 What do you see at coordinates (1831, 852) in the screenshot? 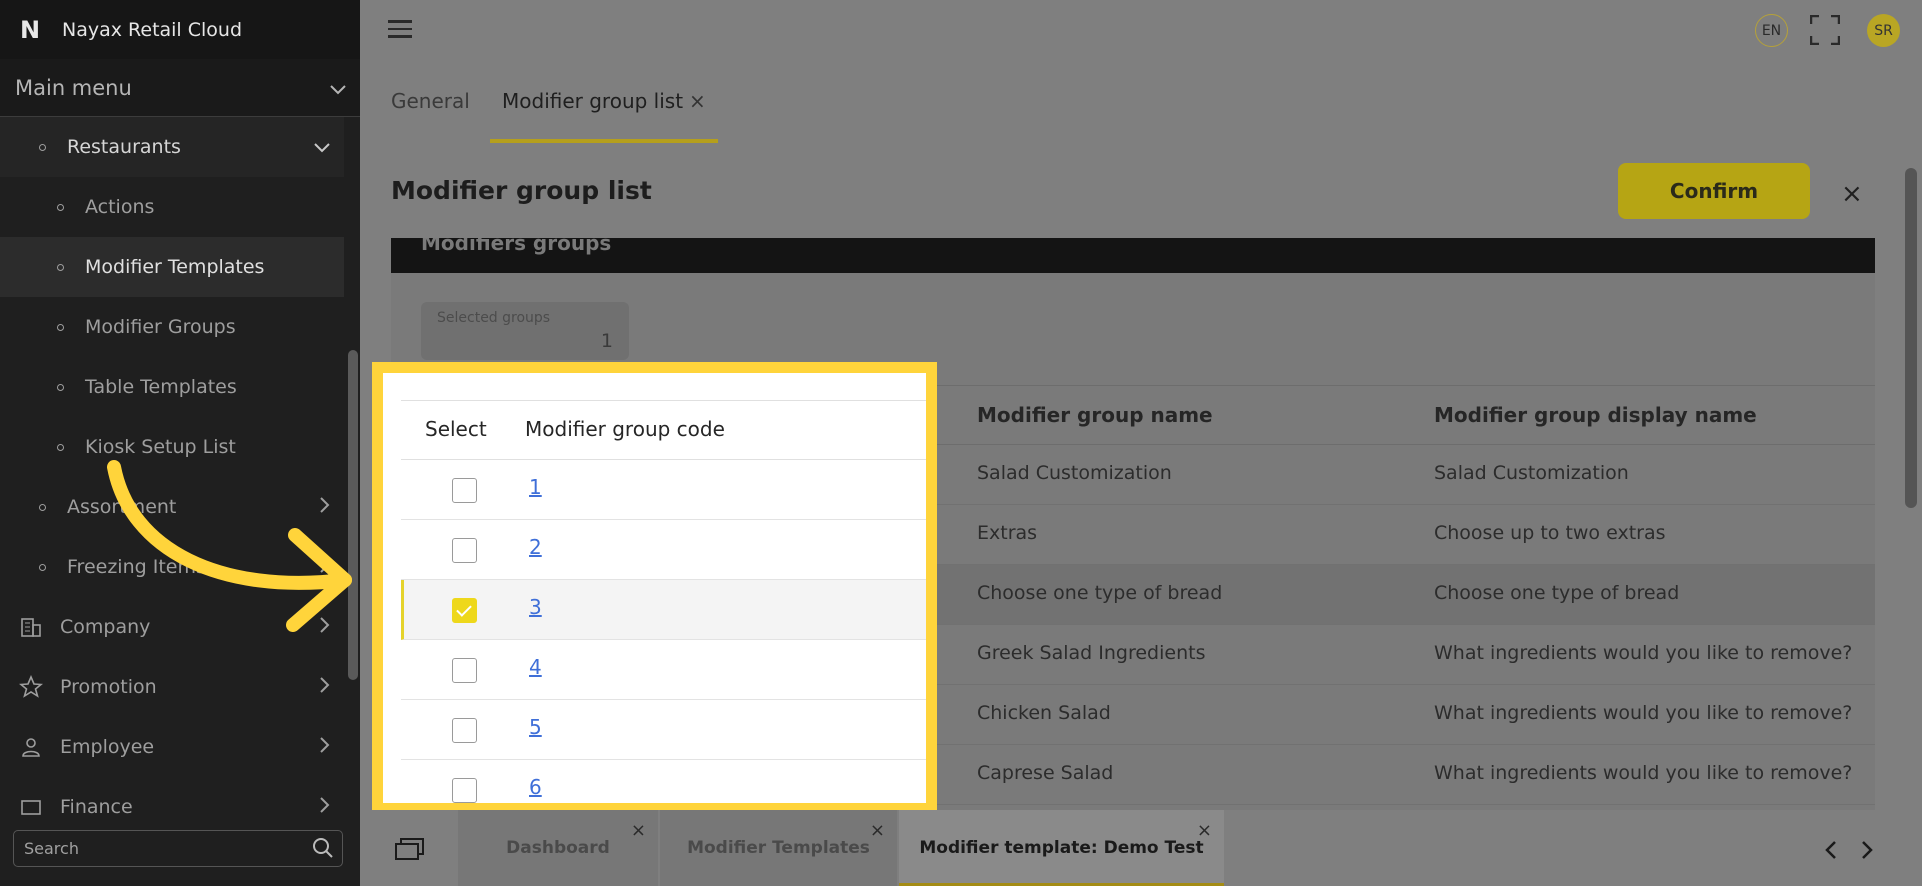
I see `chevron-left-icon` at bounding box center [1831, 852].